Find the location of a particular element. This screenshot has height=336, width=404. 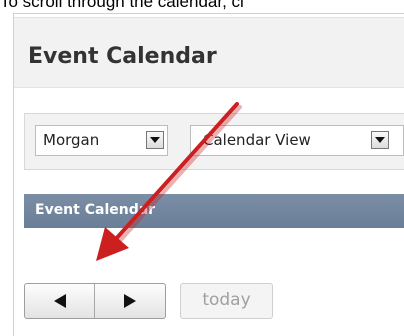

calendar-nav-group is located at coordinates (95, 301).